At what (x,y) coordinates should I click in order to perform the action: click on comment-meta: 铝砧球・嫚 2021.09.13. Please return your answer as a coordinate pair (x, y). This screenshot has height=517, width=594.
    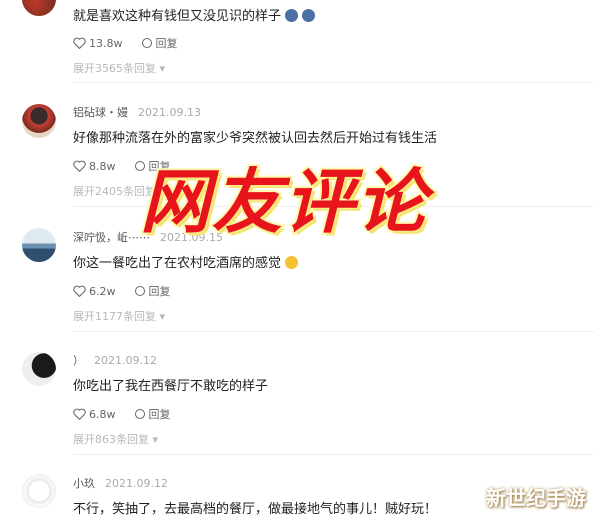
    Looking at the image, I should click on (137, 112).